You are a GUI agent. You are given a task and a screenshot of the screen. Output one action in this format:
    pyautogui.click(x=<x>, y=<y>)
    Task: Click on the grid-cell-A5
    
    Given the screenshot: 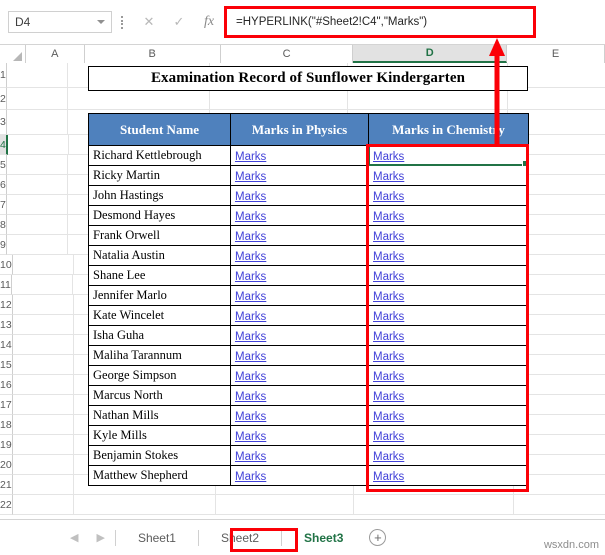 What is the action you would take?
    pyautogui.click(x=37, y=165)
    